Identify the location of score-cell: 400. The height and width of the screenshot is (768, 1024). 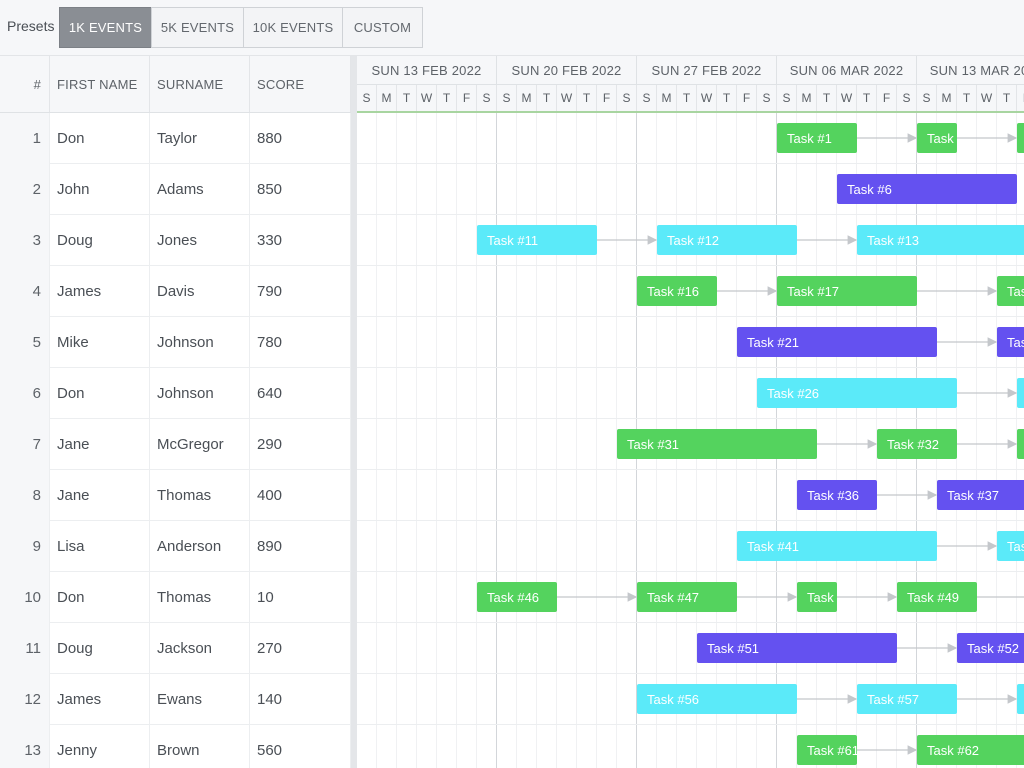
(300, 495).